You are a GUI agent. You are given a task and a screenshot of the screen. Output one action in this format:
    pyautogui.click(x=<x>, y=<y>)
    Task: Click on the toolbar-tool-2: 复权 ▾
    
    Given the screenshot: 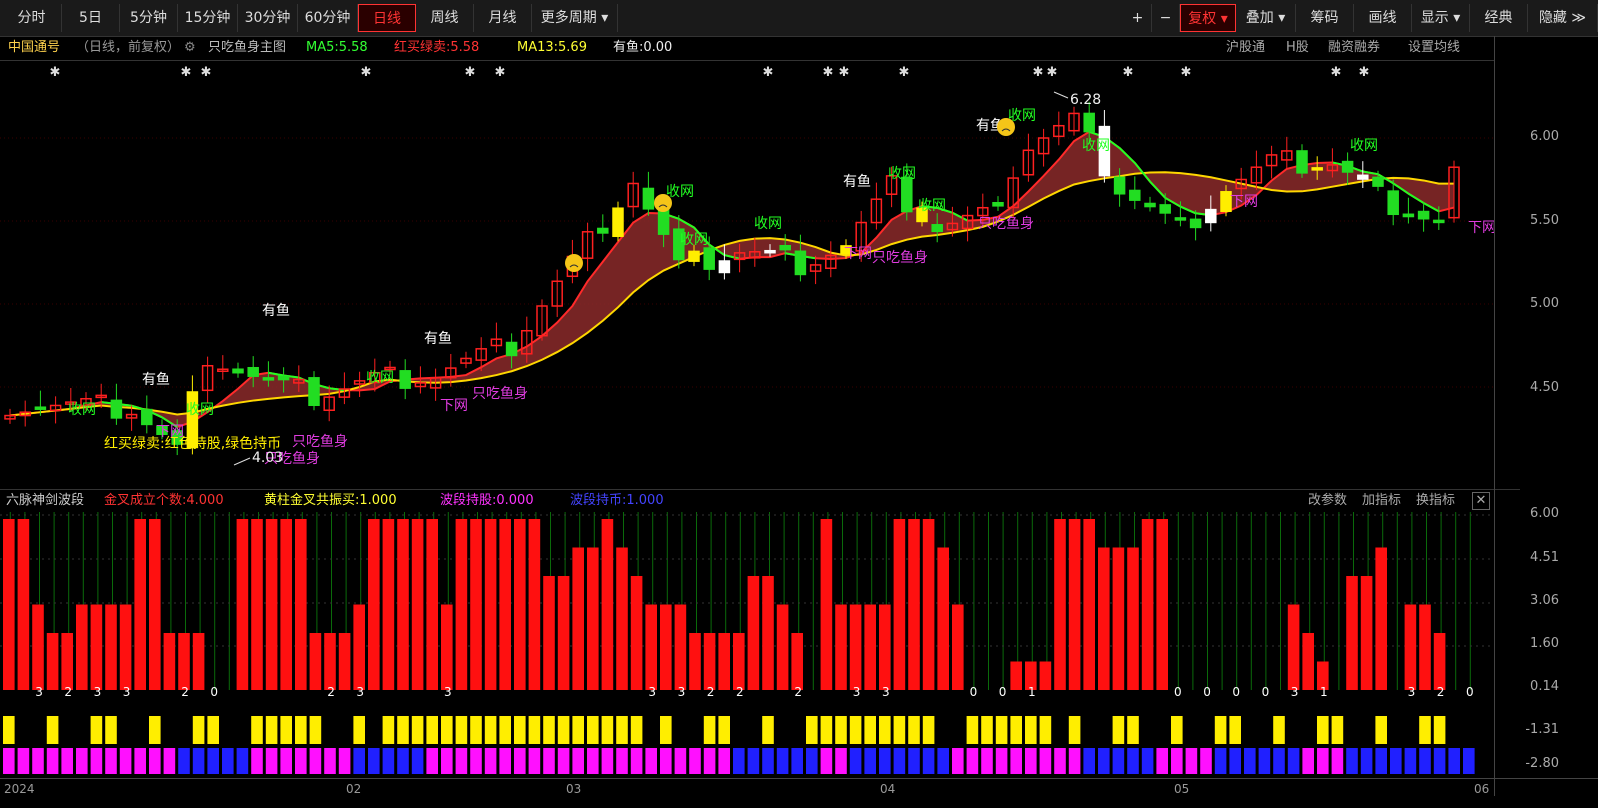 What is the action you would take?
    pyautogui.click(x=1208, y=18)
    